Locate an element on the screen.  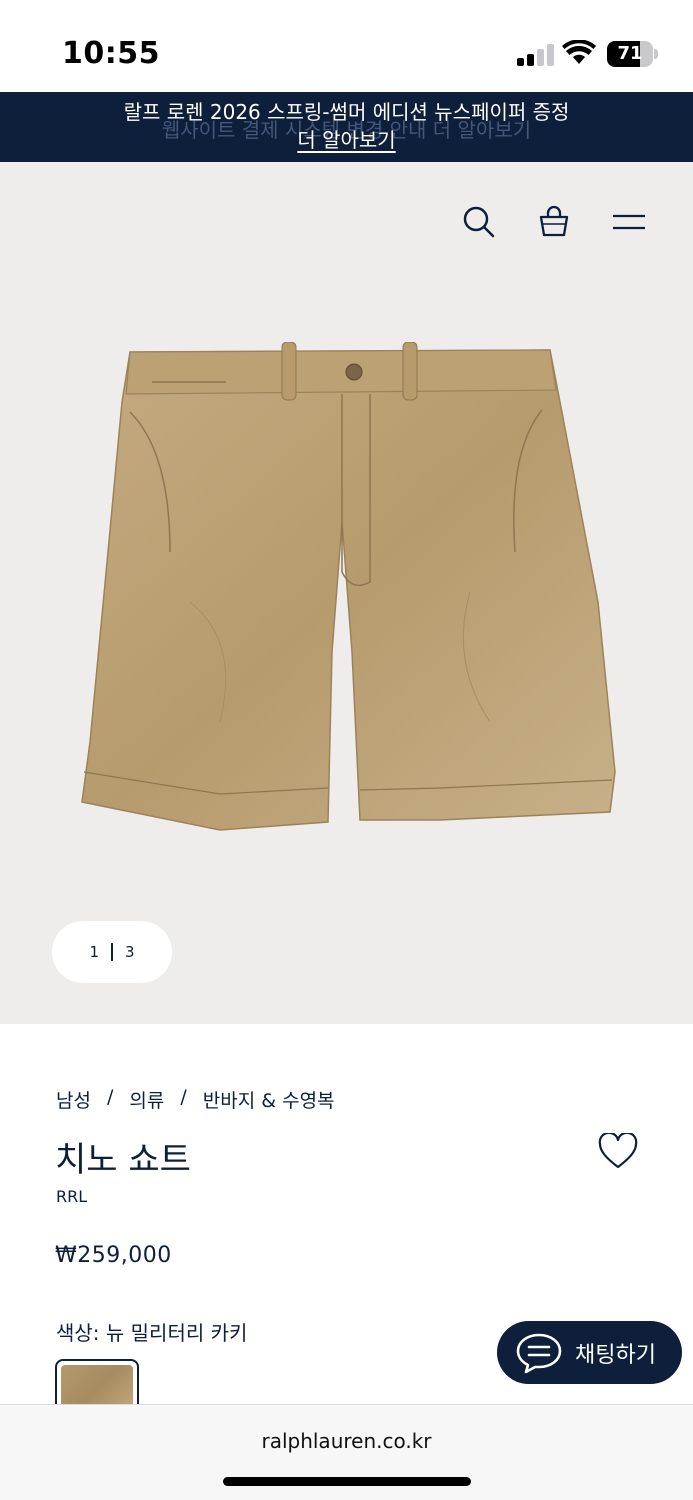
breadcrumb-shorts-swim: 반바지 & 수영복 is located at coordinates (269, 1099).